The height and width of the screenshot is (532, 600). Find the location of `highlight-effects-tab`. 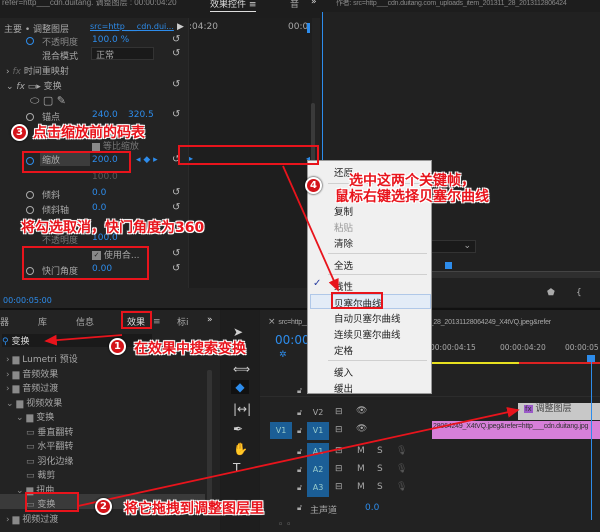

highlight-effects-tab is located at coordinates (136, 320).